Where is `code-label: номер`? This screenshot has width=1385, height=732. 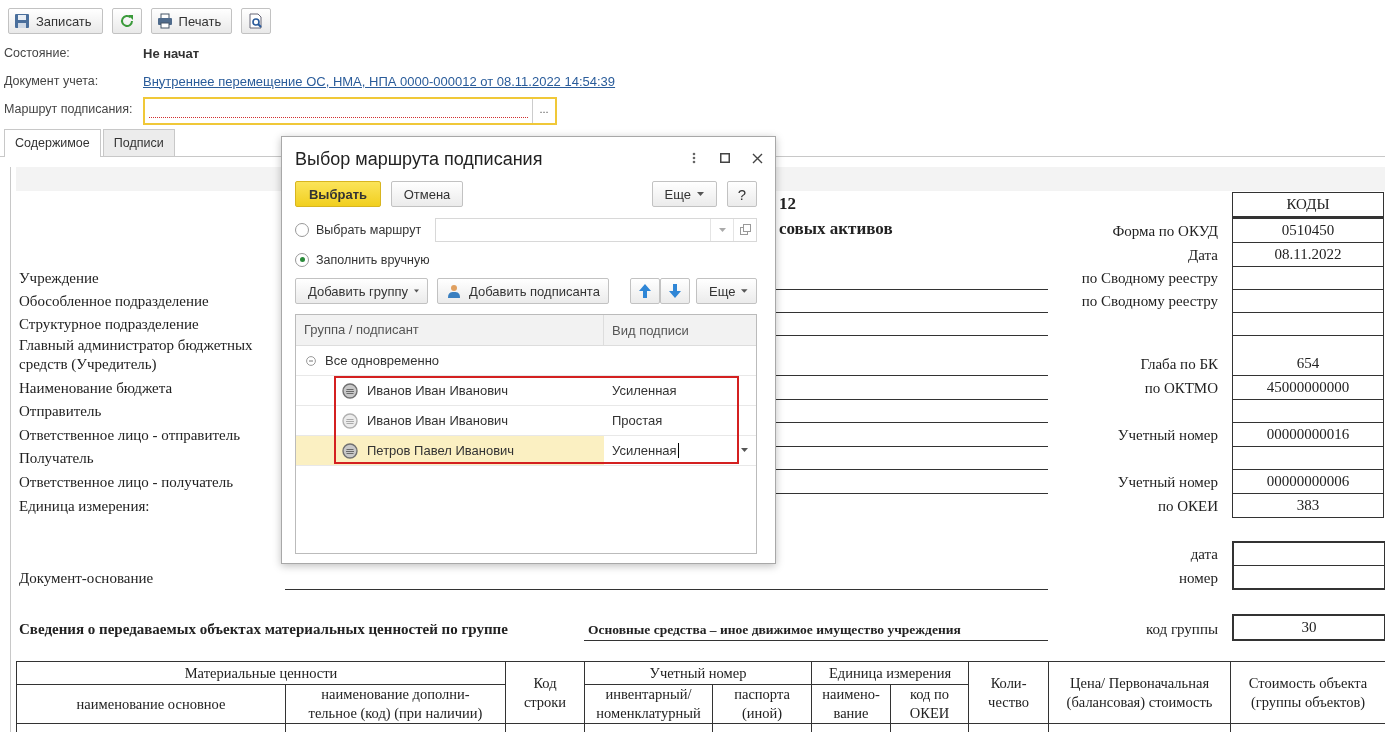 code-label: номер is located at coordinates (1198, 578).